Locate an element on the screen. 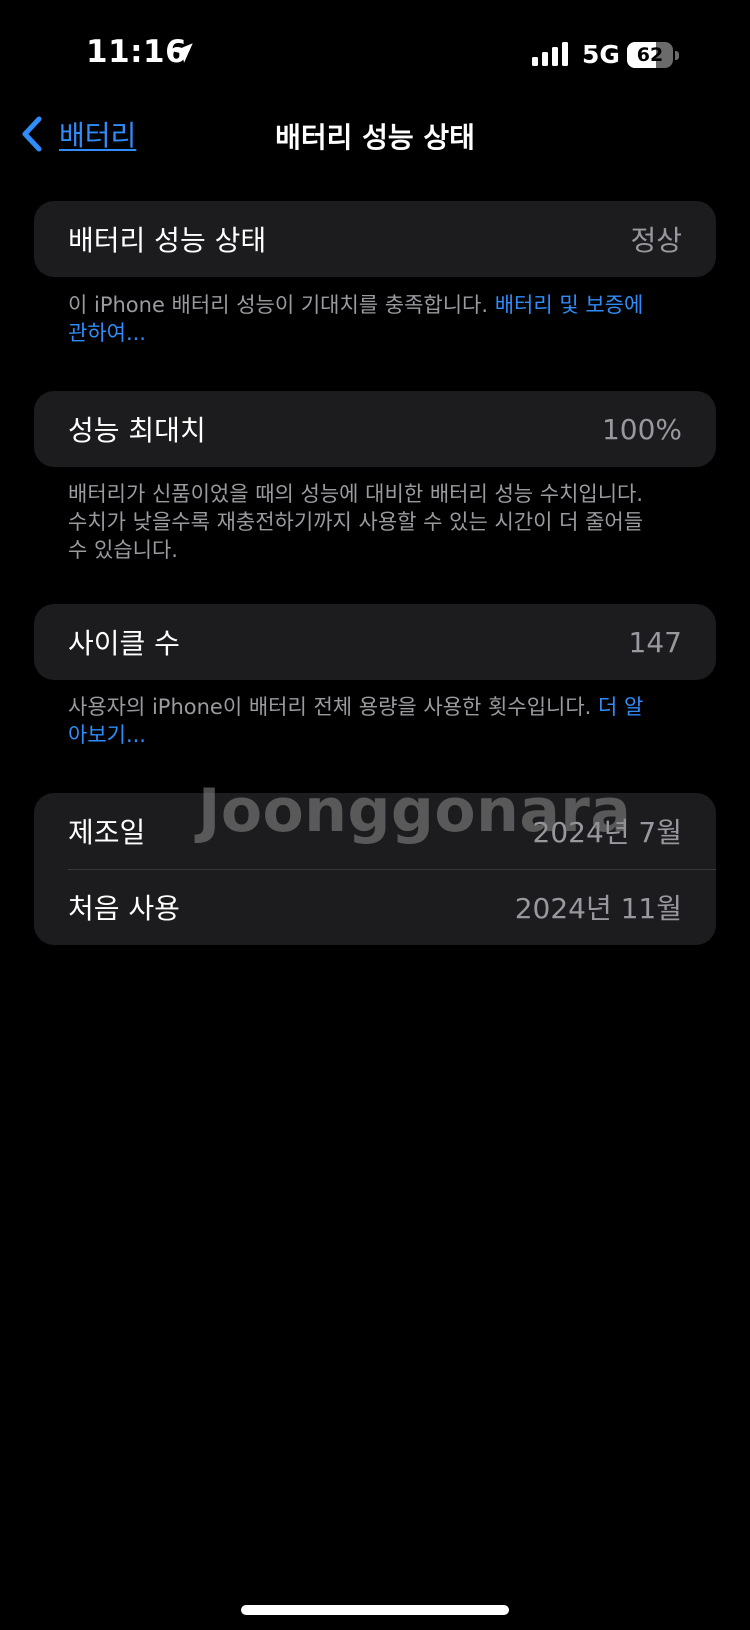  cycle-count-card: 사이클 수 147 is located at coordinates (375, 642).